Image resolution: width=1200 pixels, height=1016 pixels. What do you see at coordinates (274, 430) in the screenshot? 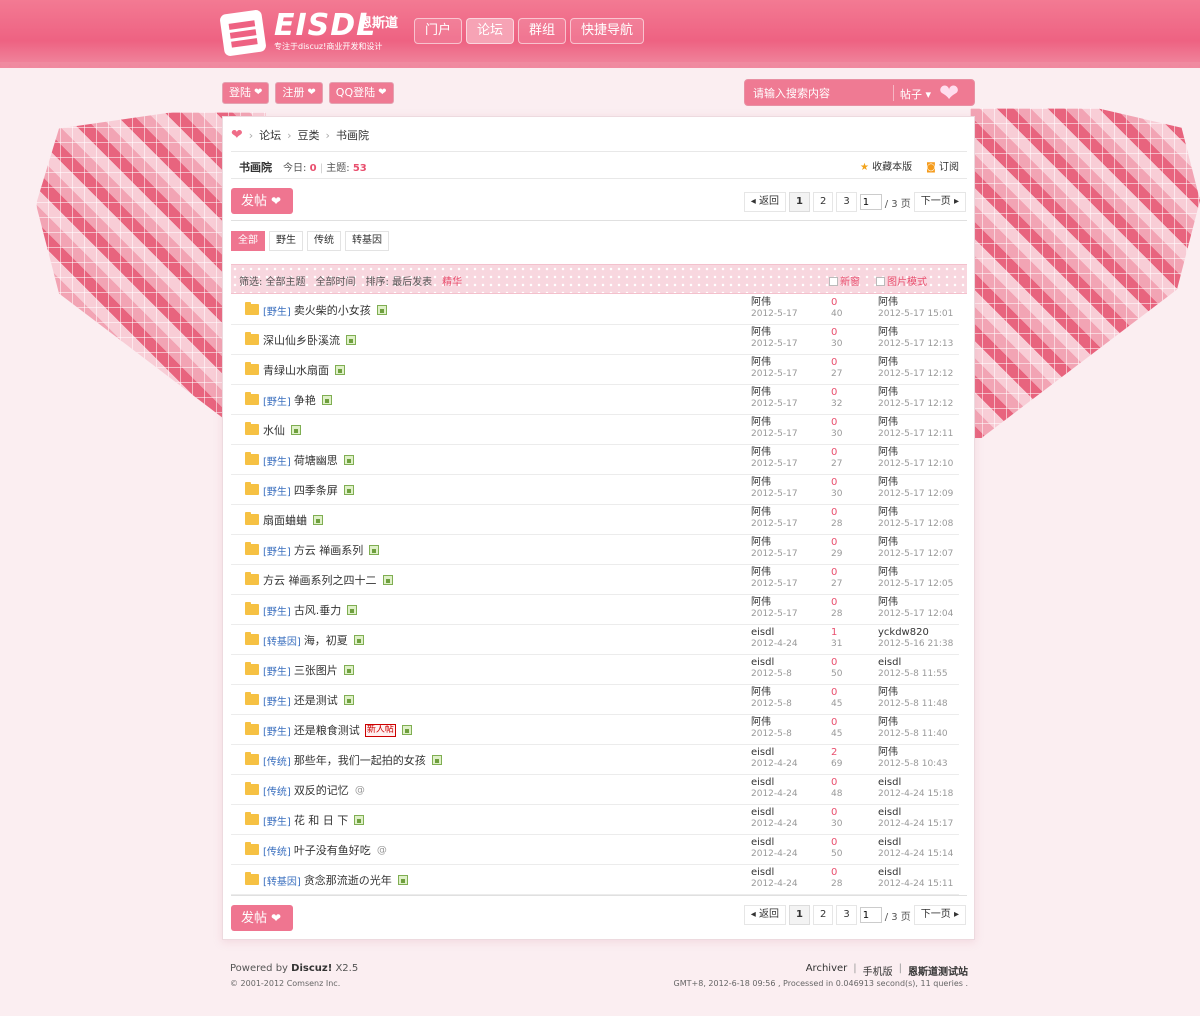
I see `thread-title: 水仙` at bounding box center [274, 430].